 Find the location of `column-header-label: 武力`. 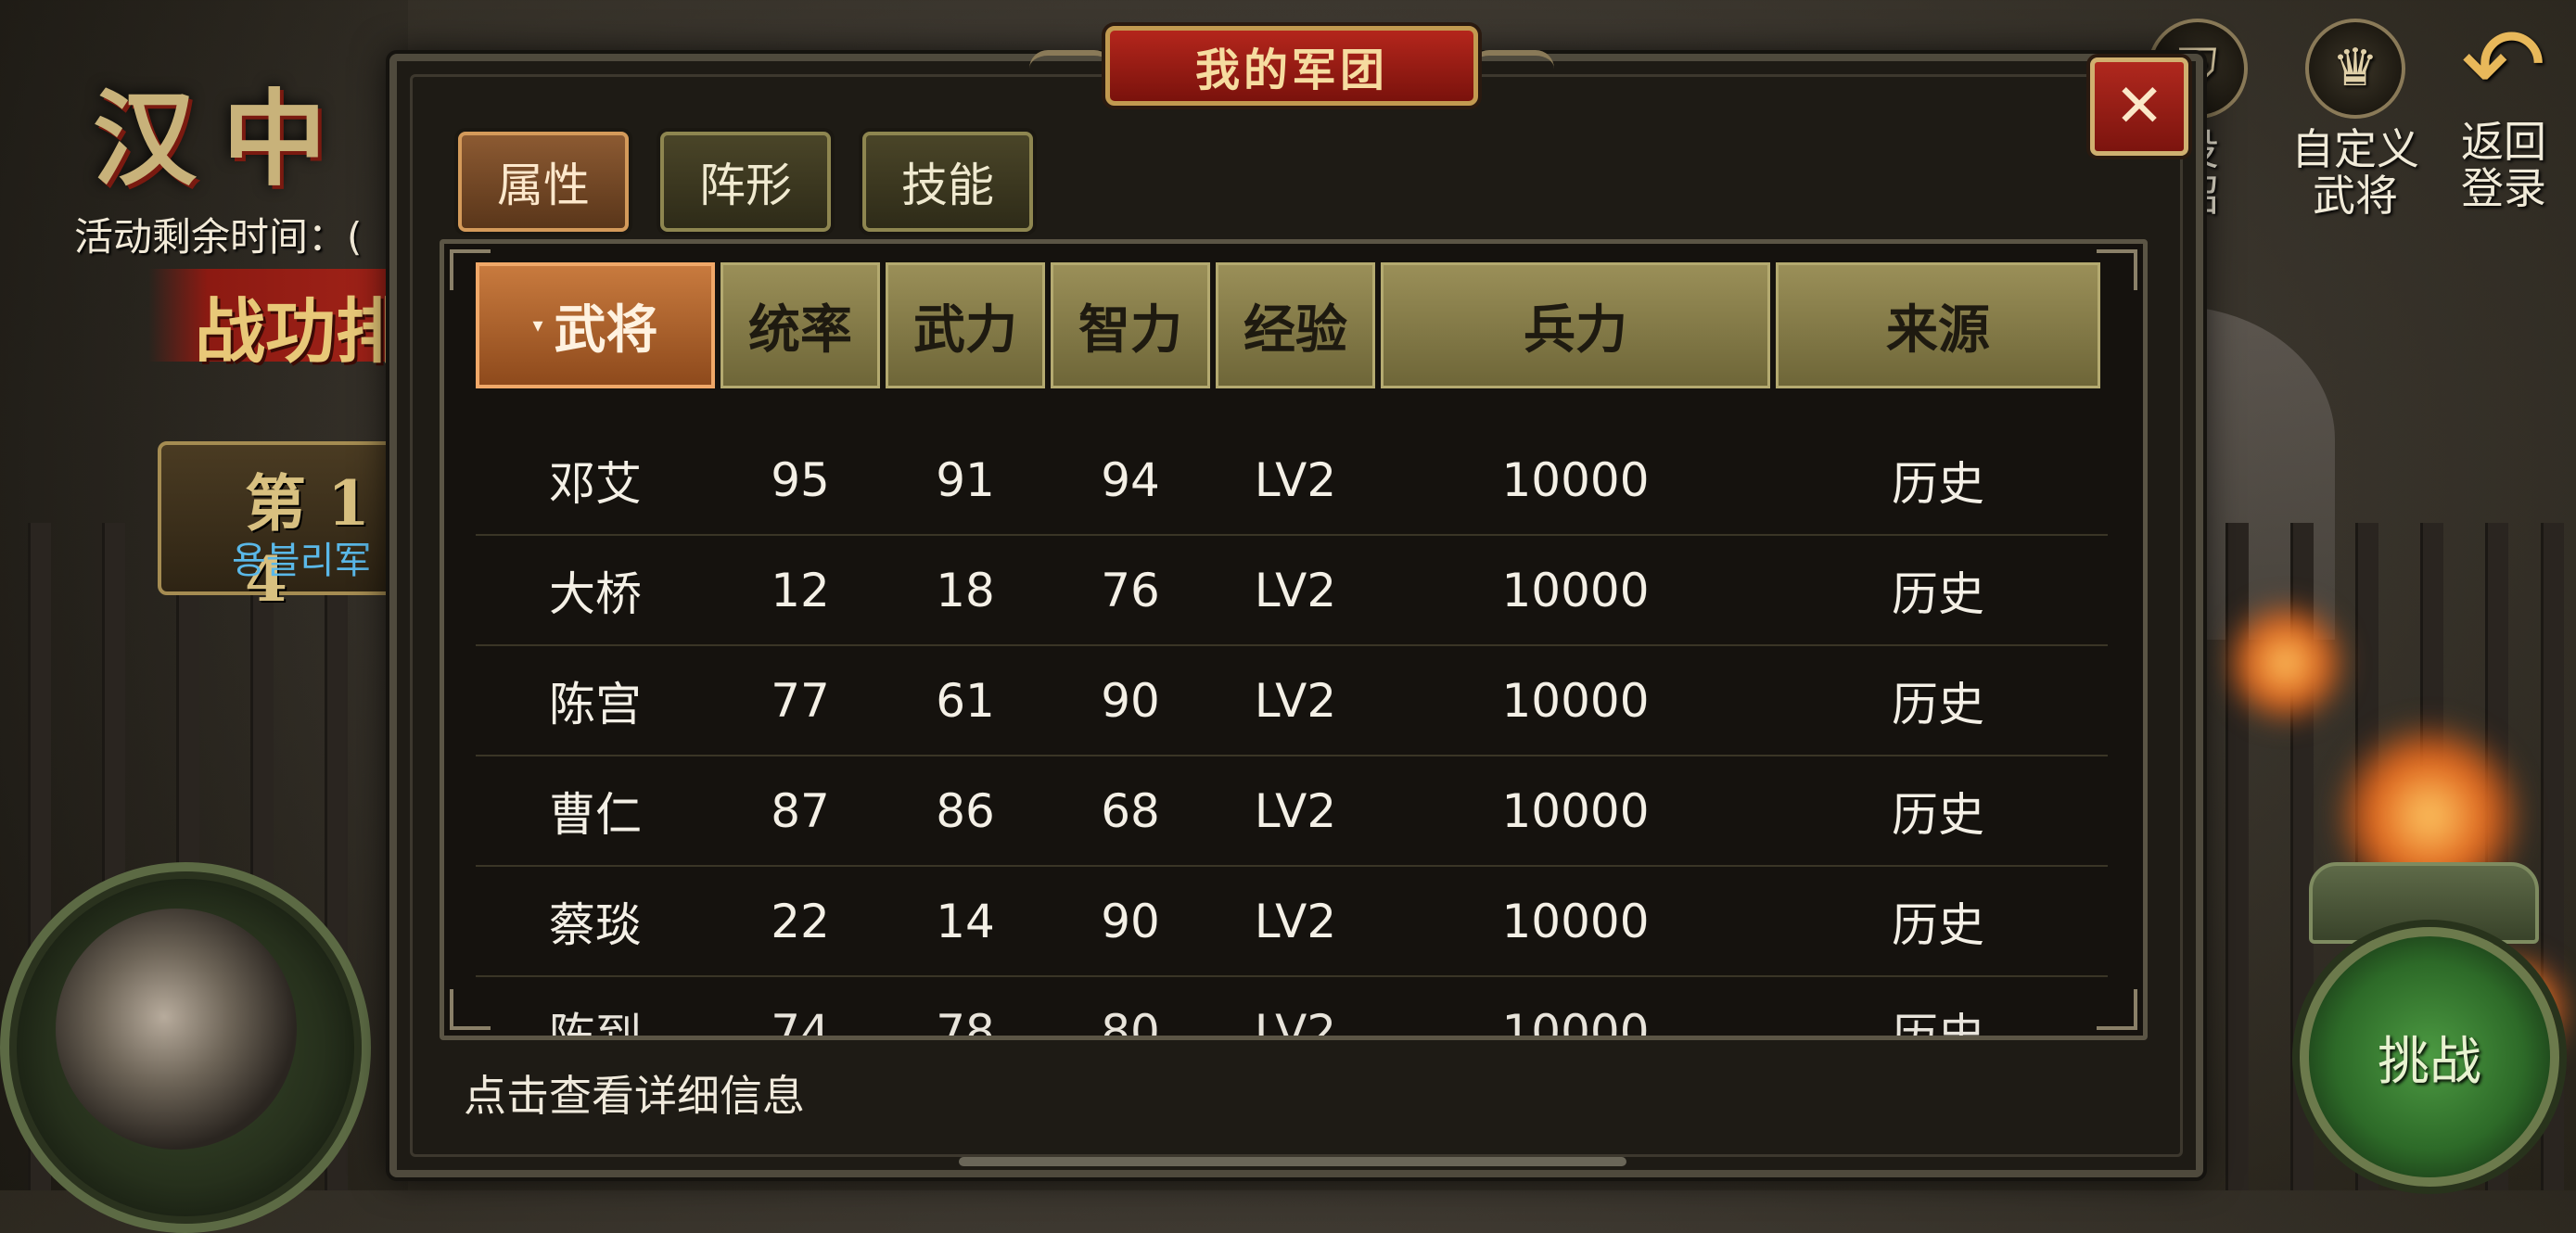

column-header-label: 武力 is located at coordinates (965, 330).